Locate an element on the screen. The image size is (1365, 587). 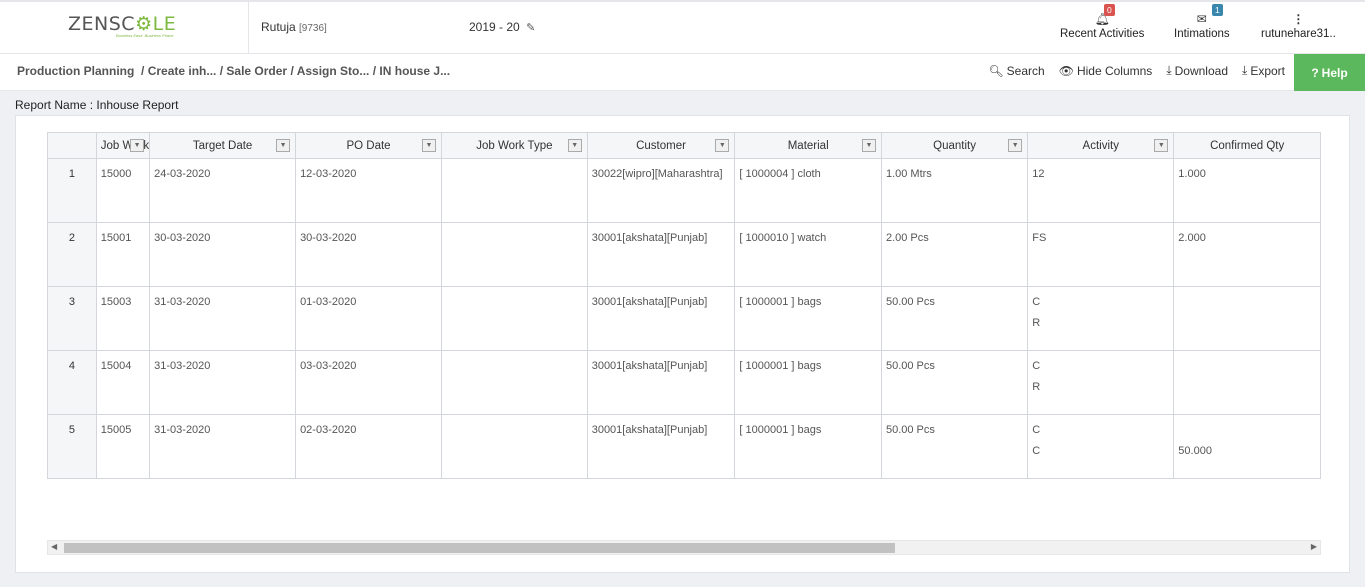
export-button: ⤓ Export is located at coordinates (1263, 70).